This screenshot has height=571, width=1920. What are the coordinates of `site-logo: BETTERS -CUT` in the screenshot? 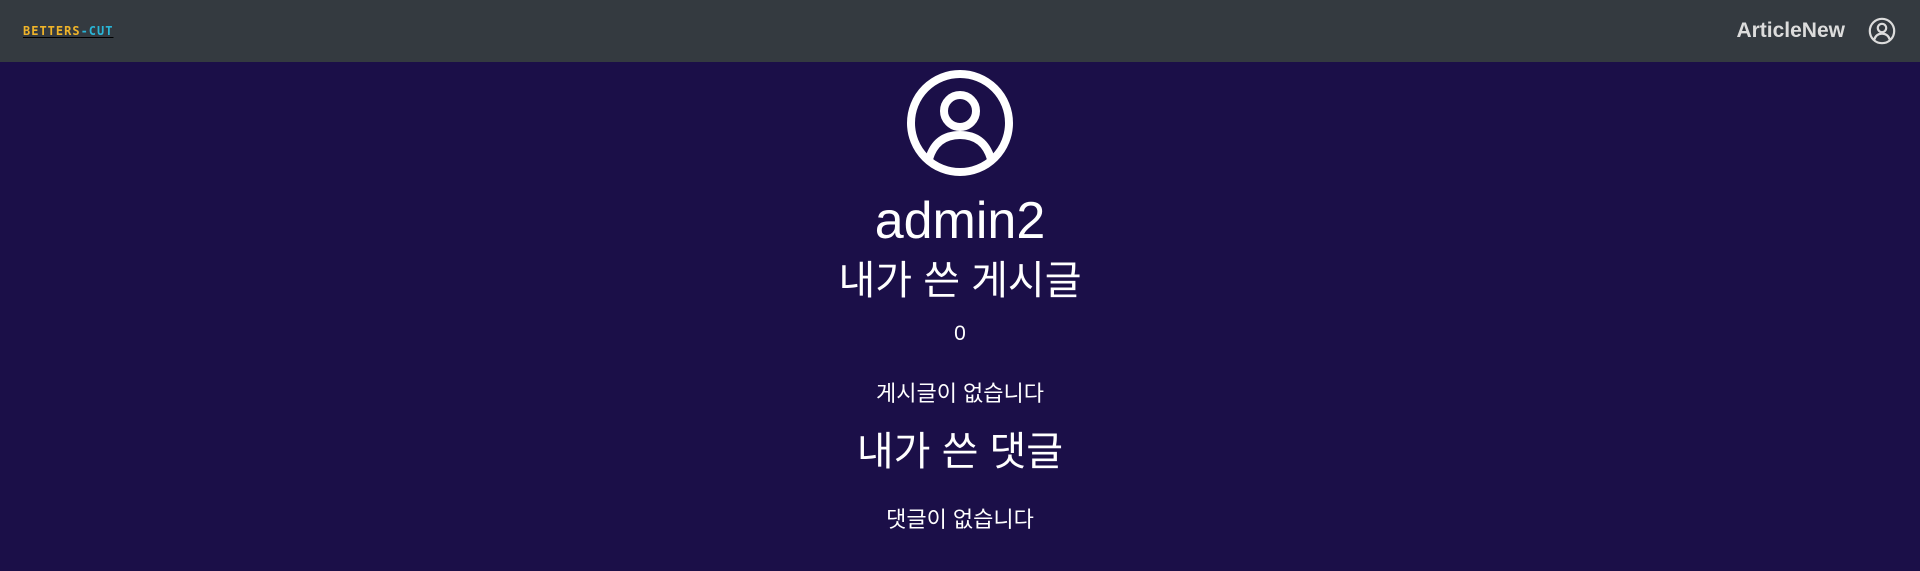 It's located at (68, 31).